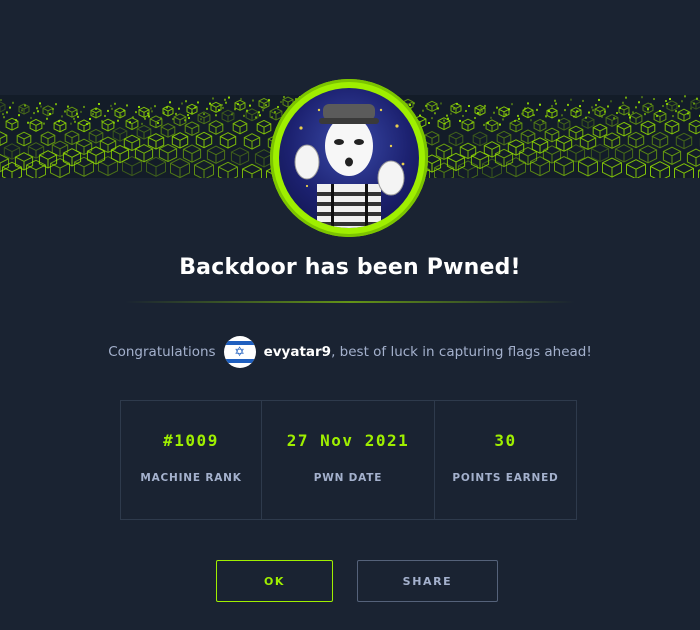 This screenshot has width=700, height=630. I want to click on israel-flag-icon: ✡, so click(239, 352).